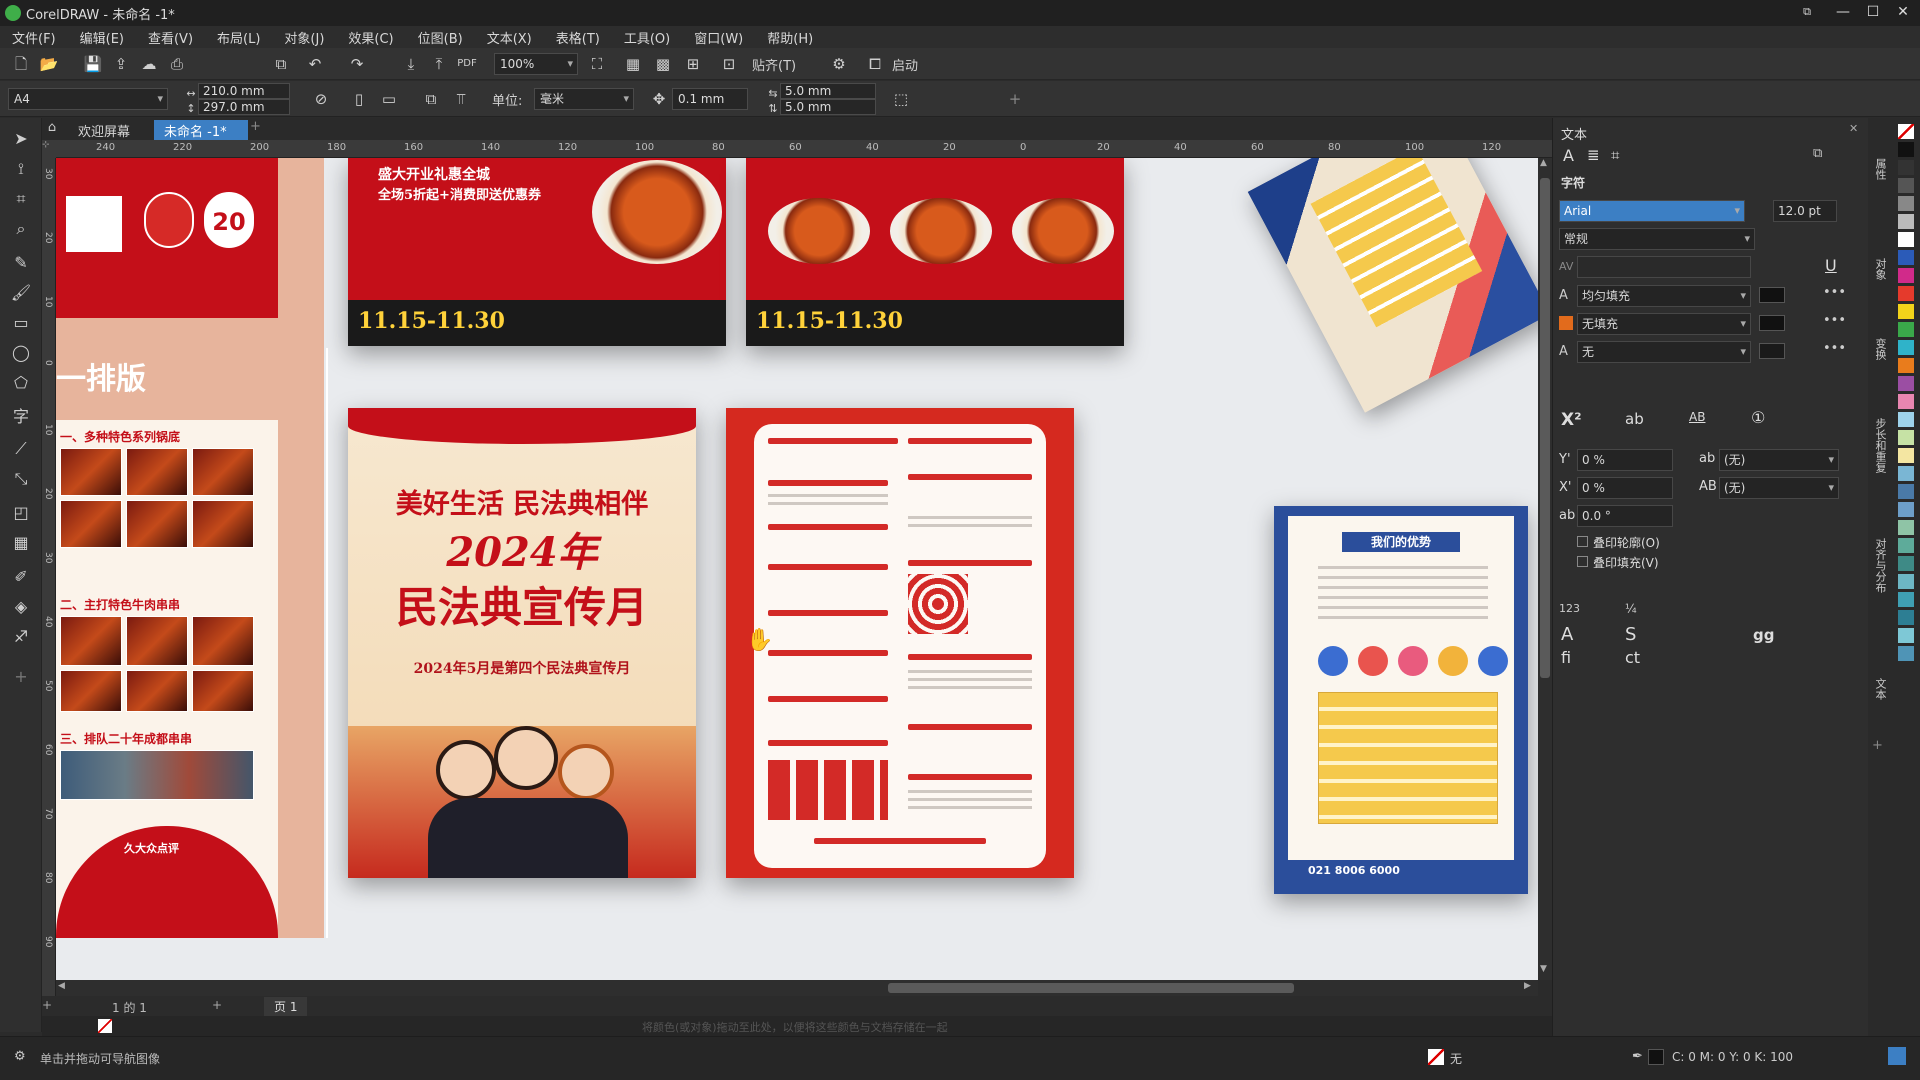 The width and height of the screenshot is (1920, 1080). What do you see at coordinates (790, 36) in the screenshot?
I see `menu-help: 帮助(H)` at bounding box center [790, 36].